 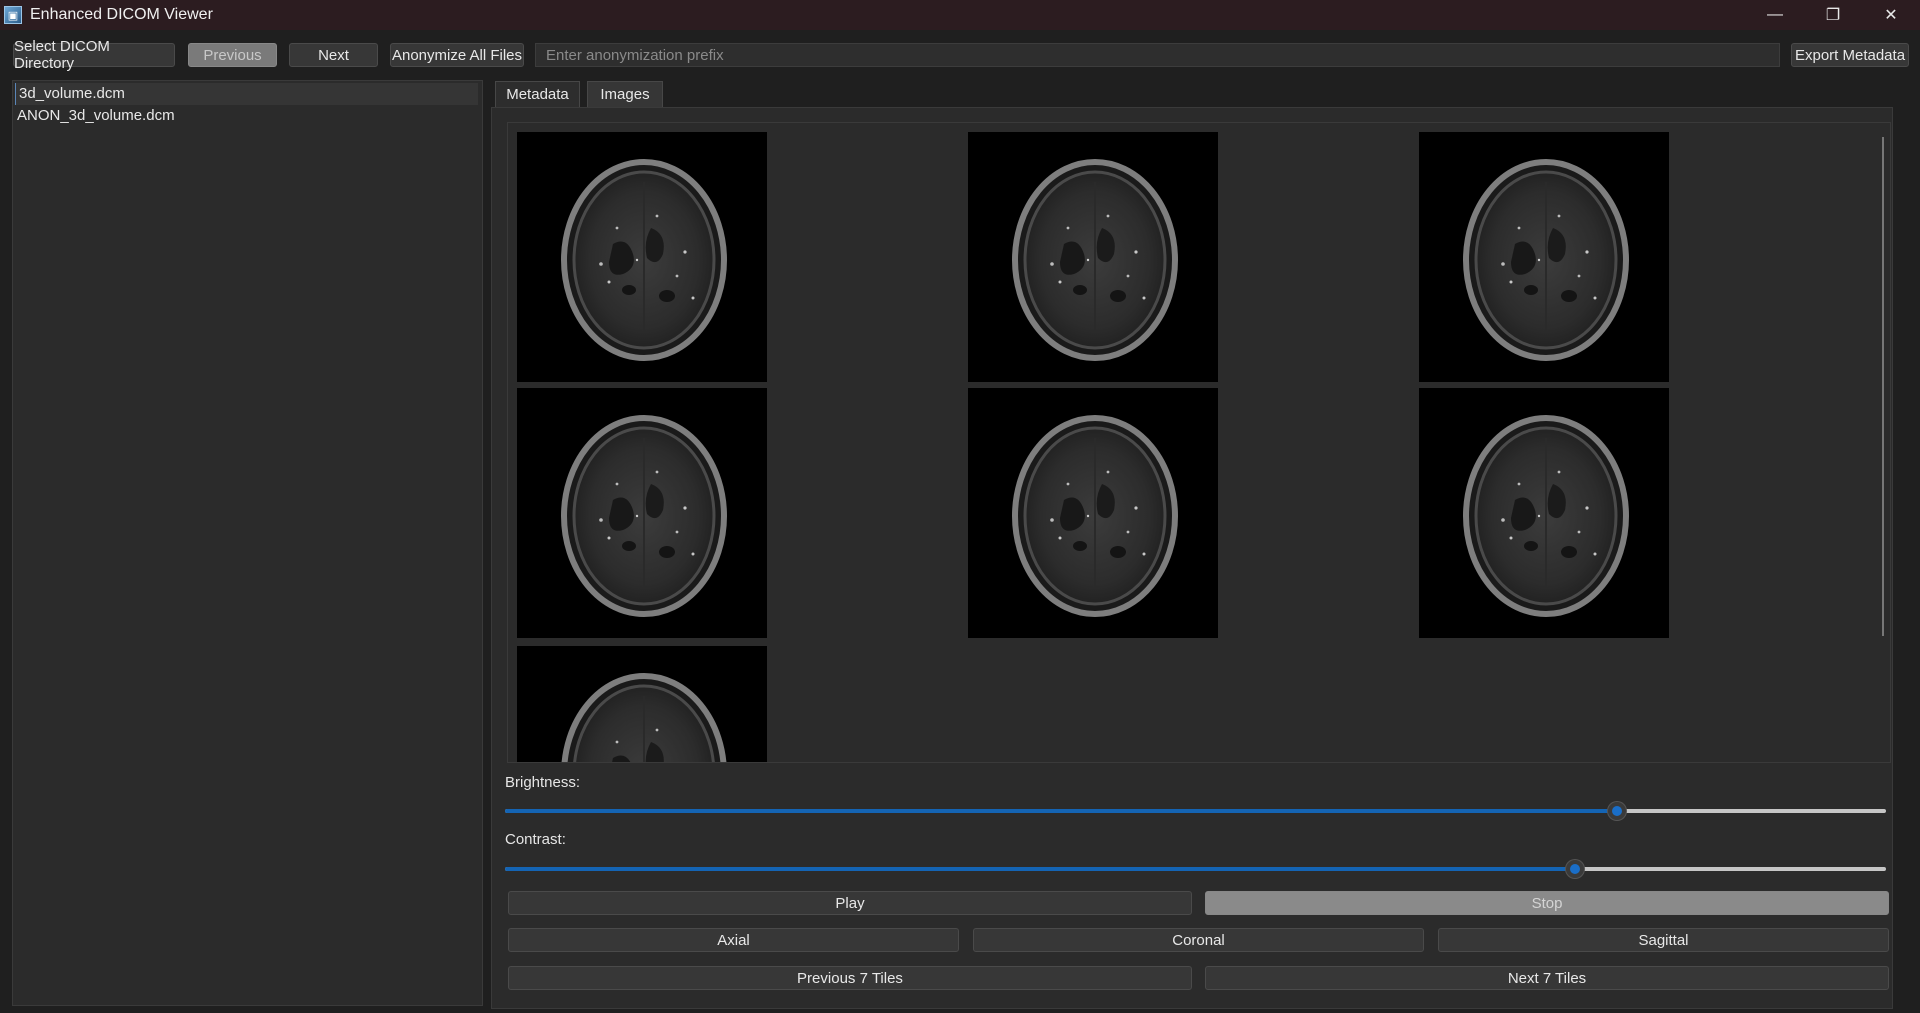 What do you see at coordinates (733, 940) in the screenshot?
I see `axial-button: Axial` at bounding box center [733, 940].